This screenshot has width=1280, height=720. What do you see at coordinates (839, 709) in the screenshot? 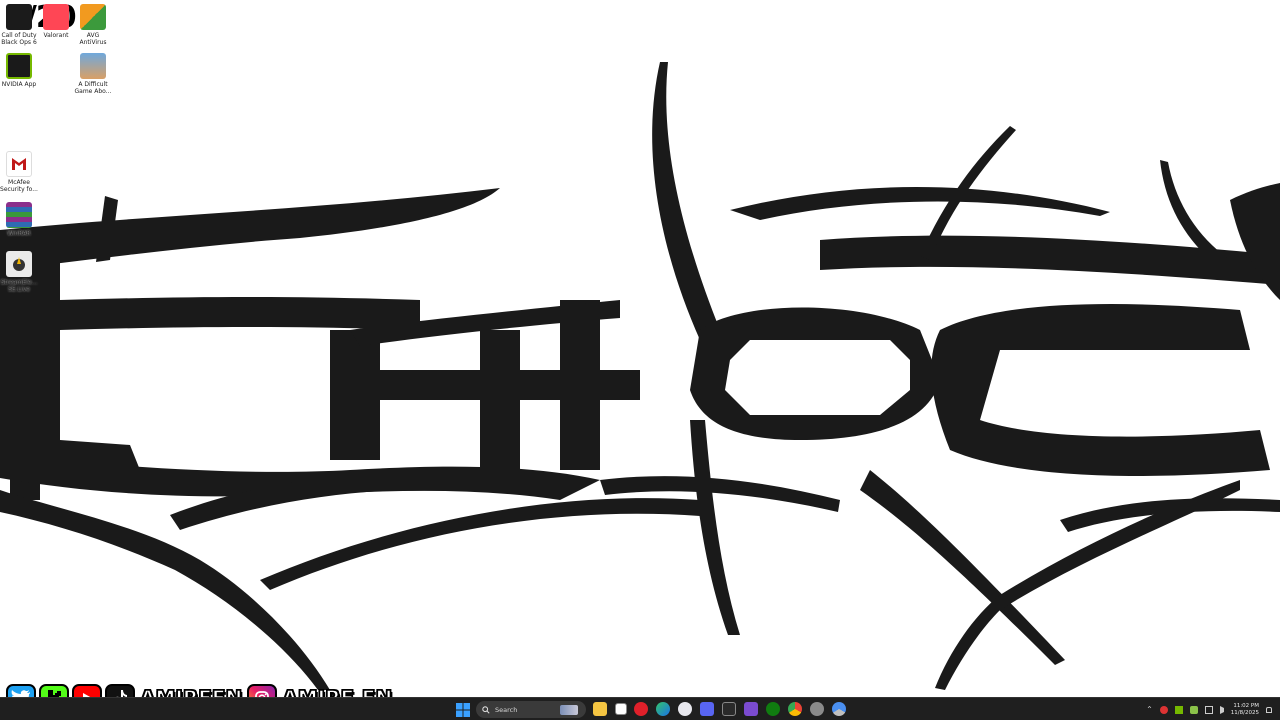
I see `chrome-dev-icon` at bounding box center [839, 709].